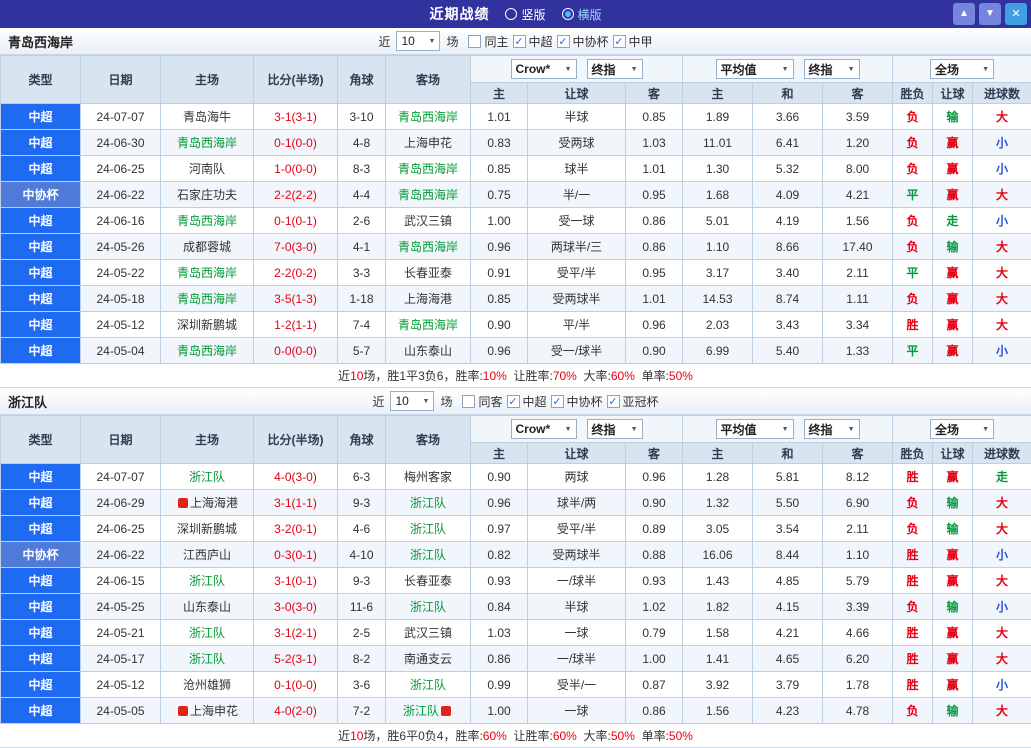  What do you see at coordinates (654, 633) in the screenshot?
I see `ah-away-odds-cell: 0.79` at bounding box center [654, 633].